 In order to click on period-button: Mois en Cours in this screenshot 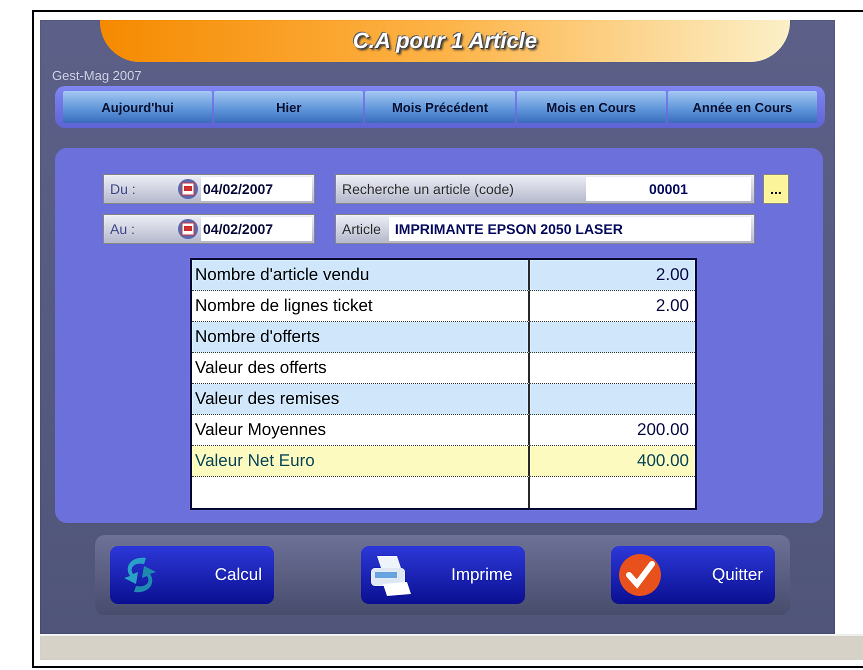, I will do `click(591, 107)`.